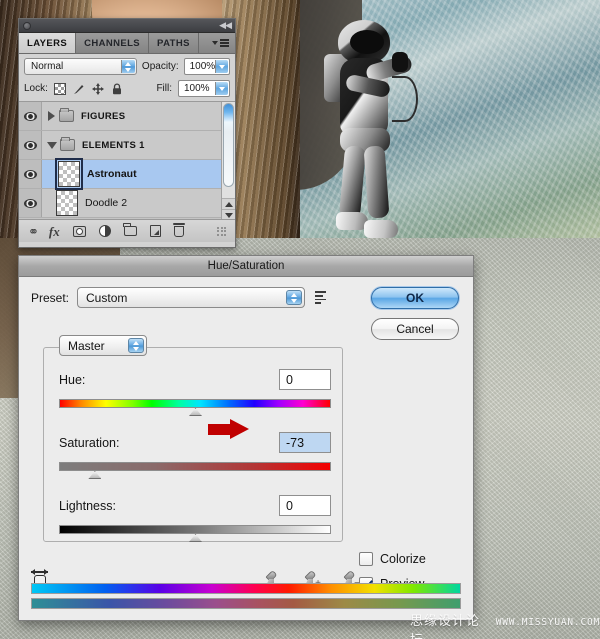 The image size is (600, 639). Describe the element at coordinates (195, 379) in the screenshot. I see `hue-row: Hue: 0` at that location.